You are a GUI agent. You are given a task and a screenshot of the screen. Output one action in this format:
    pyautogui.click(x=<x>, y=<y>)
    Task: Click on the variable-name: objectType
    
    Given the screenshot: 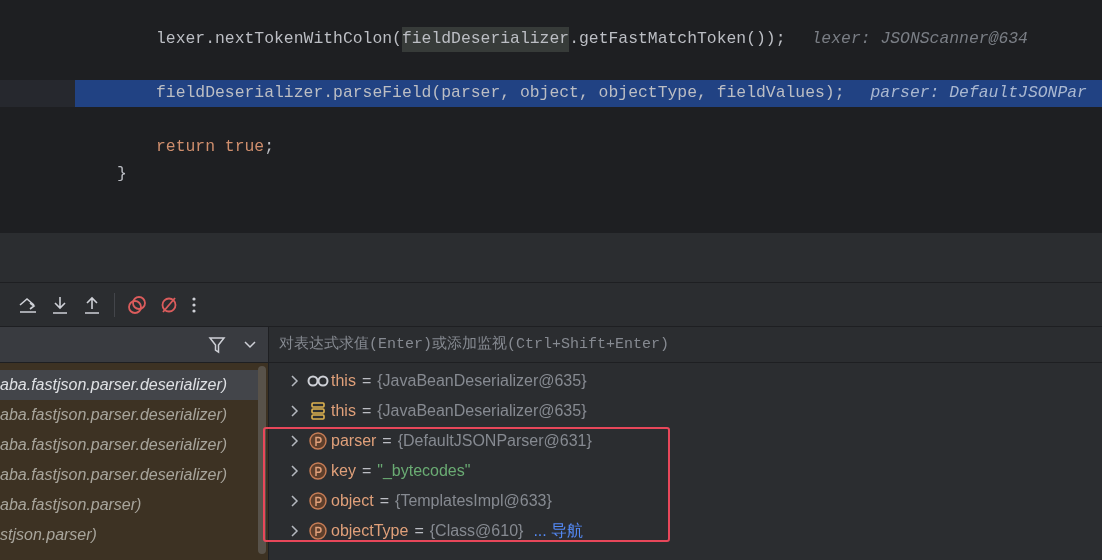 What is the action you would take?
    pyautogui.click(x=370, y=531)
    